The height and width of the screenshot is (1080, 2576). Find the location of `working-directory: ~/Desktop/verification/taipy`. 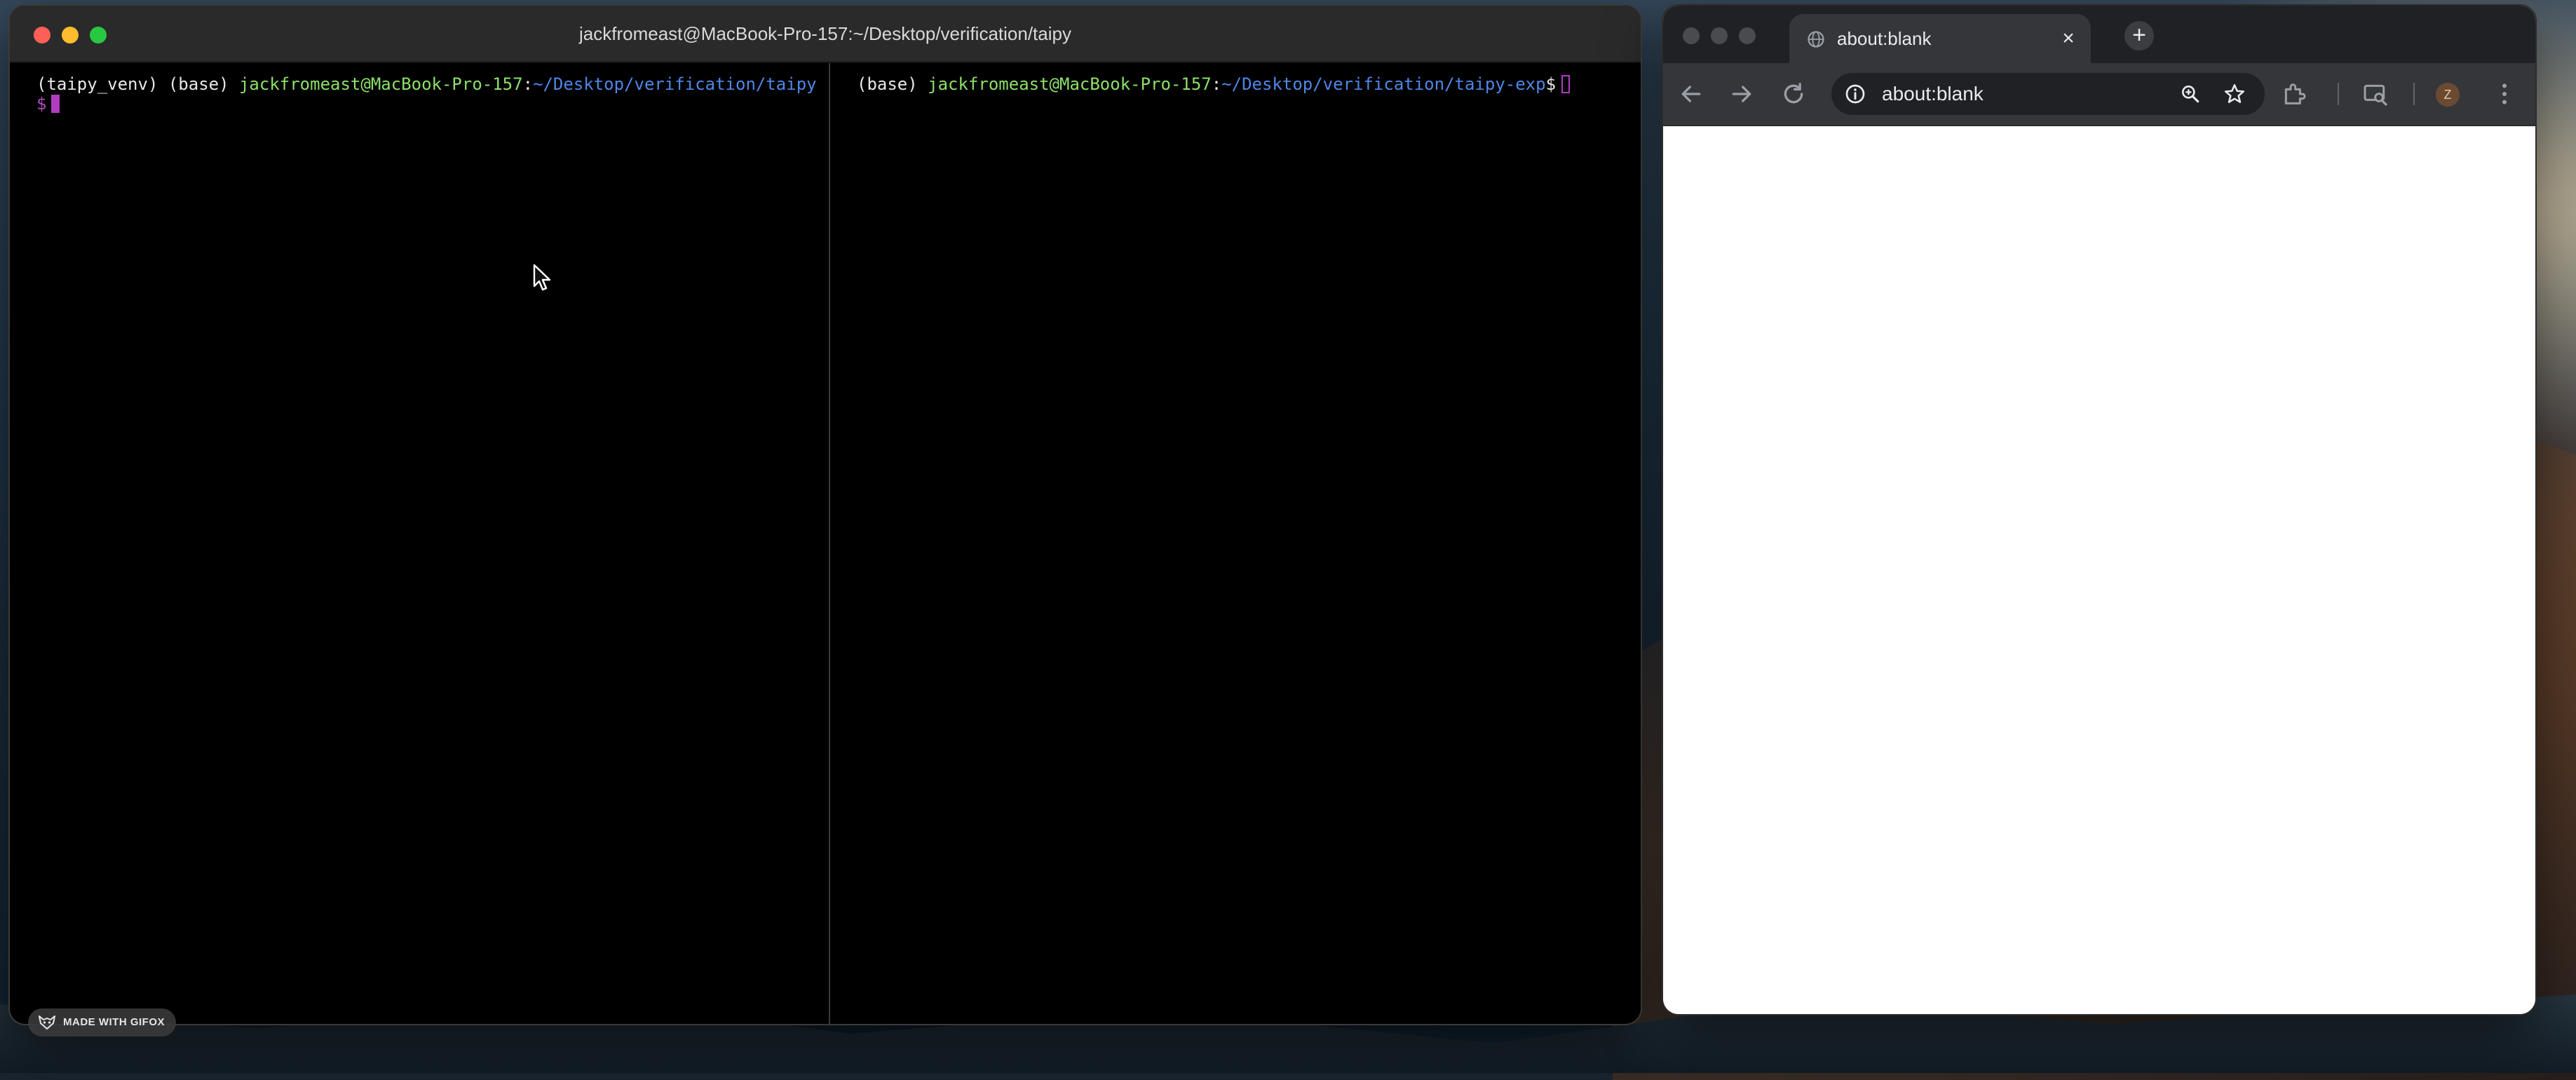

working-directory: ~/Desktop/verification/taipy is located at coordinates (675, 84).